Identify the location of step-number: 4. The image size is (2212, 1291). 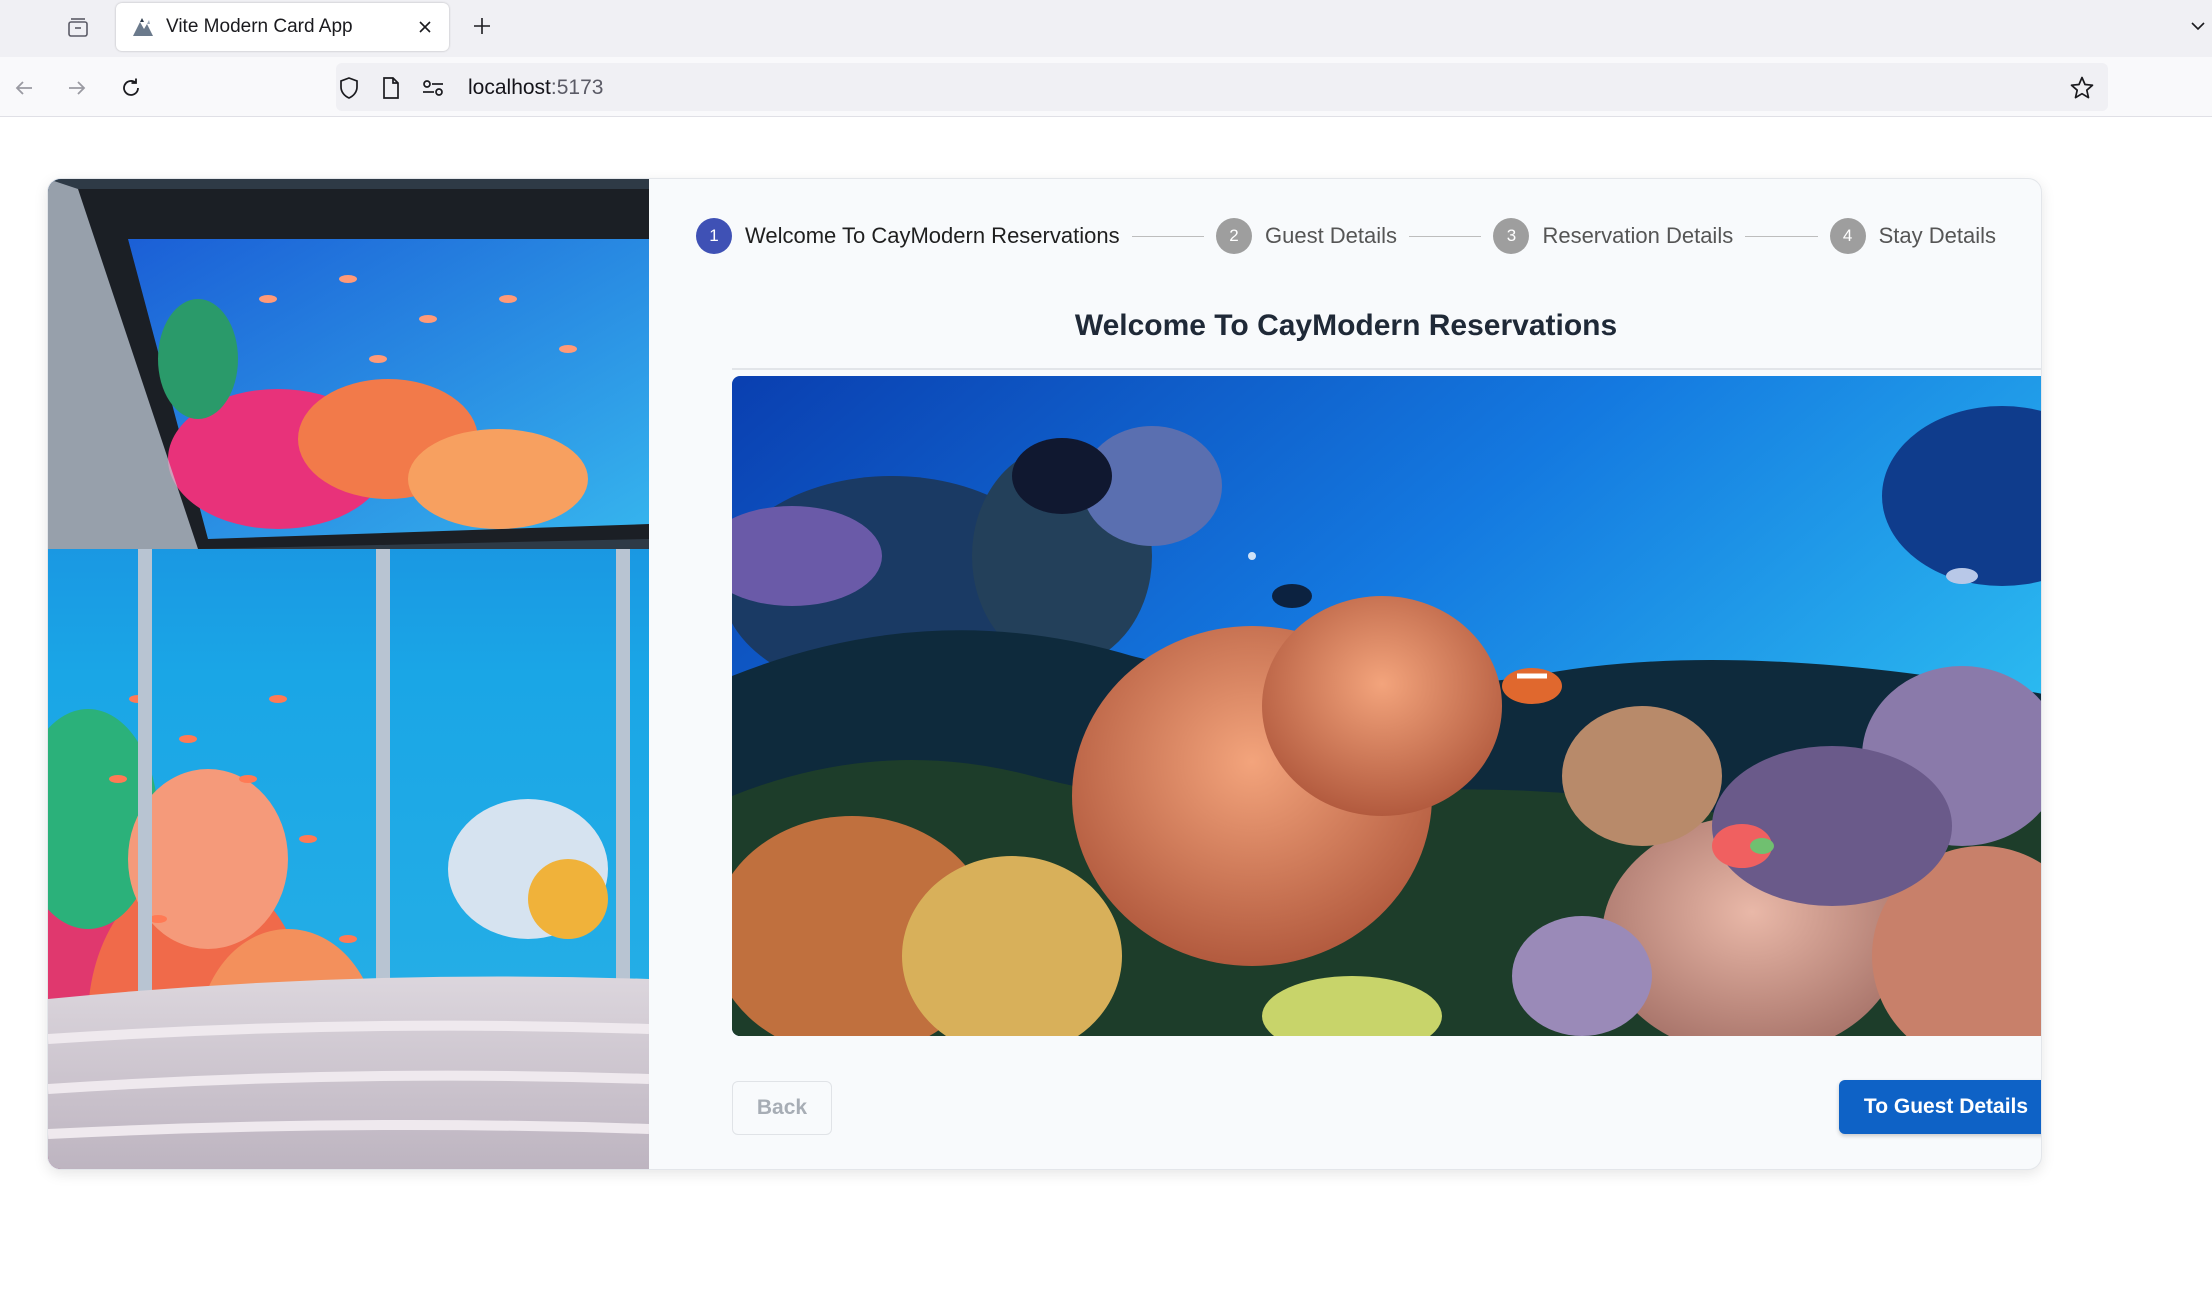
(1847, 236).